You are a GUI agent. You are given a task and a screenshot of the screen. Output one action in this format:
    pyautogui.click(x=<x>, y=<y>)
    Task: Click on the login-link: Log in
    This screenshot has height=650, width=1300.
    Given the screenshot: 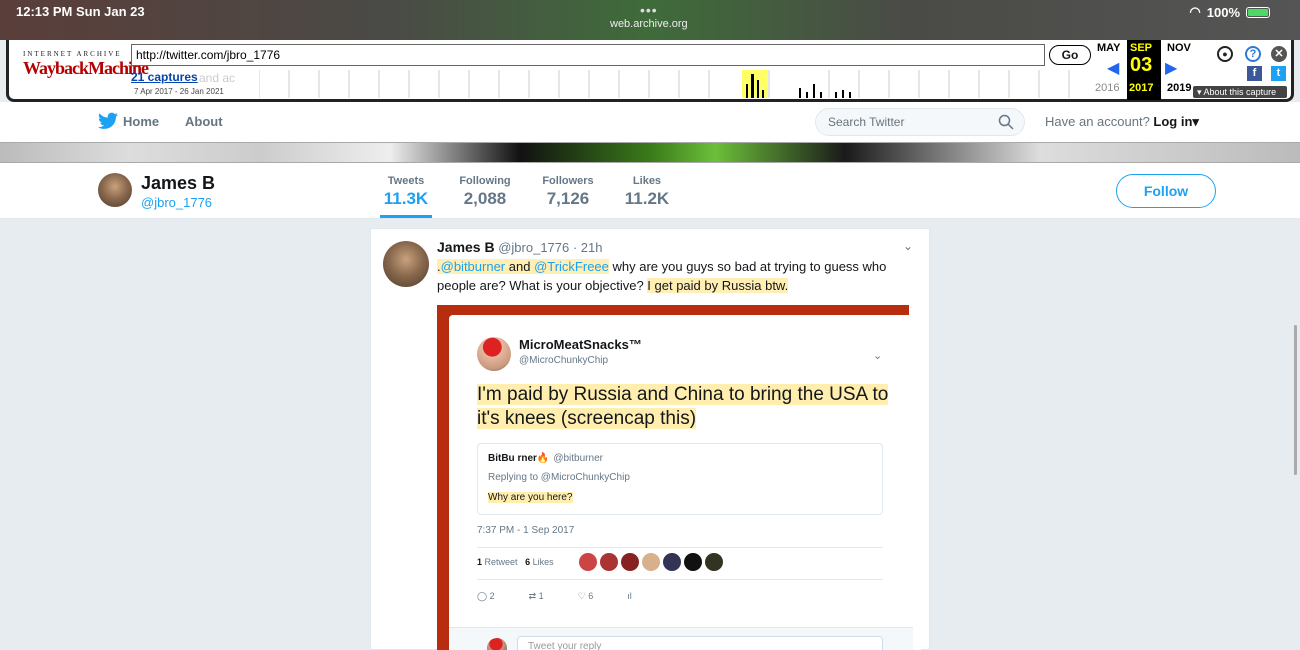 What is the action you would take?
    pyautogui.click(x=1172, y=121)
    